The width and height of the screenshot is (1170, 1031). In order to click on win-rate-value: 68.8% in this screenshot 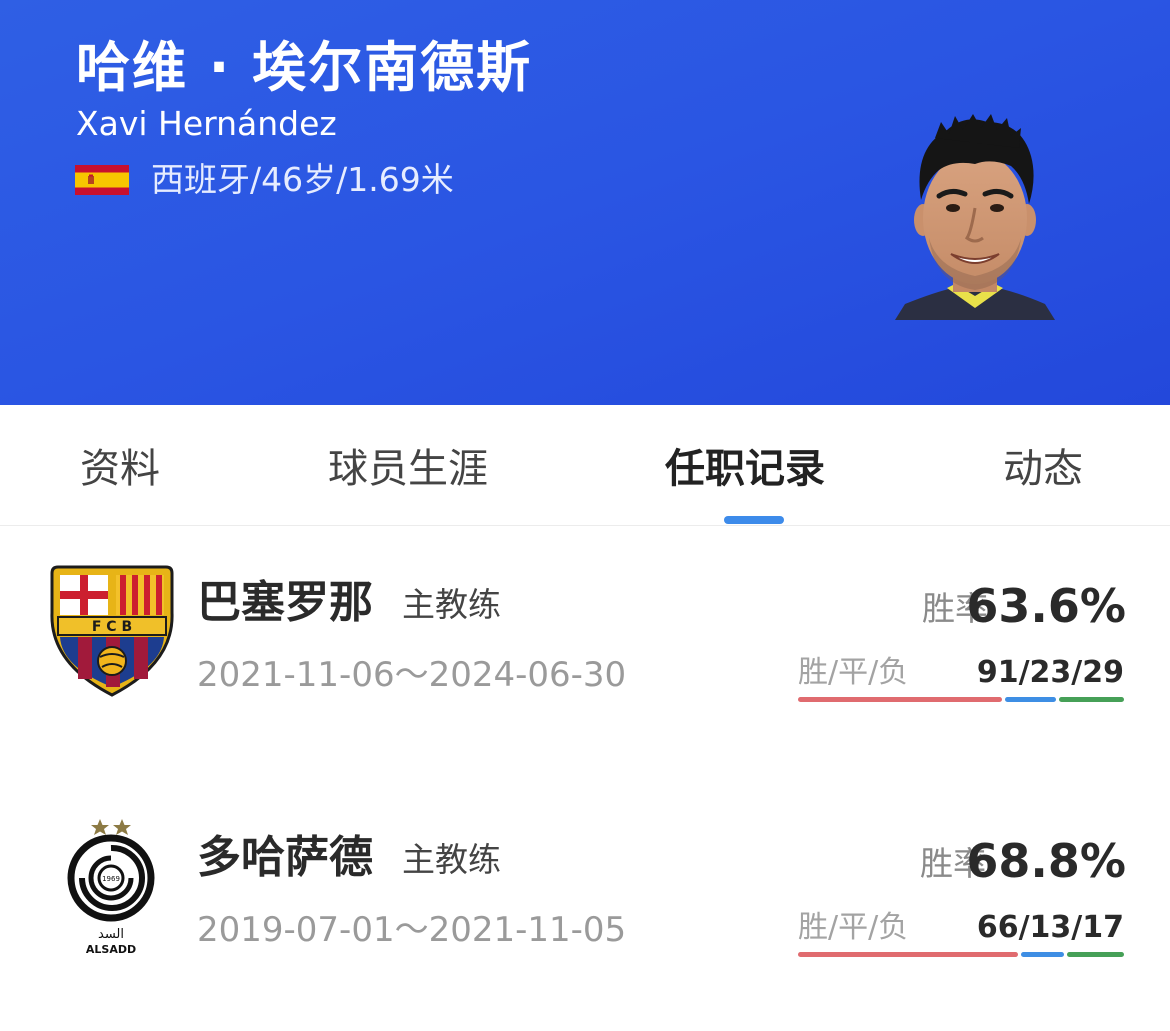, I will do `click(1046, 861)`.